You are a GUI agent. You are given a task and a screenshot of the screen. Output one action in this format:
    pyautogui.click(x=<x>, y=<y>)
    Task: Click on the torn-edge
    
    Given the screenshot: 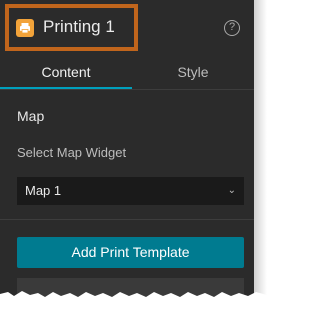 What is the action you would take?
    pyautogui.click(x=133, y=303)
    